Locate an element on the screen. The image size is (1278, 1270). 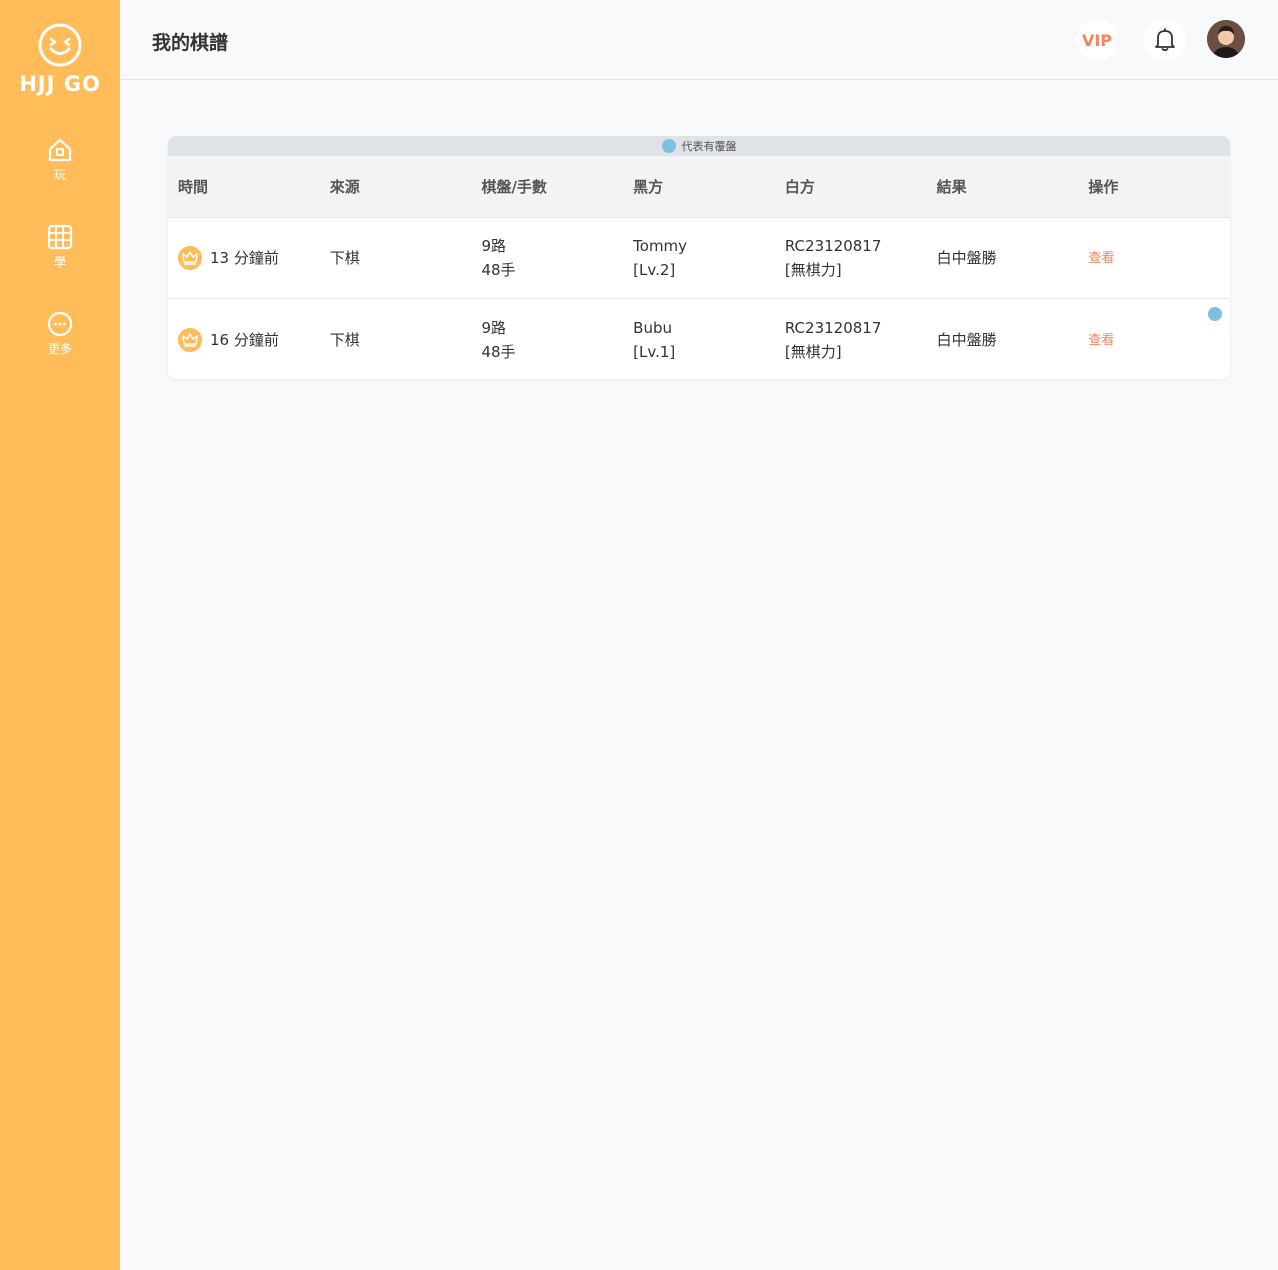
logo: HJJ GO is located at coordinates (60, 59).